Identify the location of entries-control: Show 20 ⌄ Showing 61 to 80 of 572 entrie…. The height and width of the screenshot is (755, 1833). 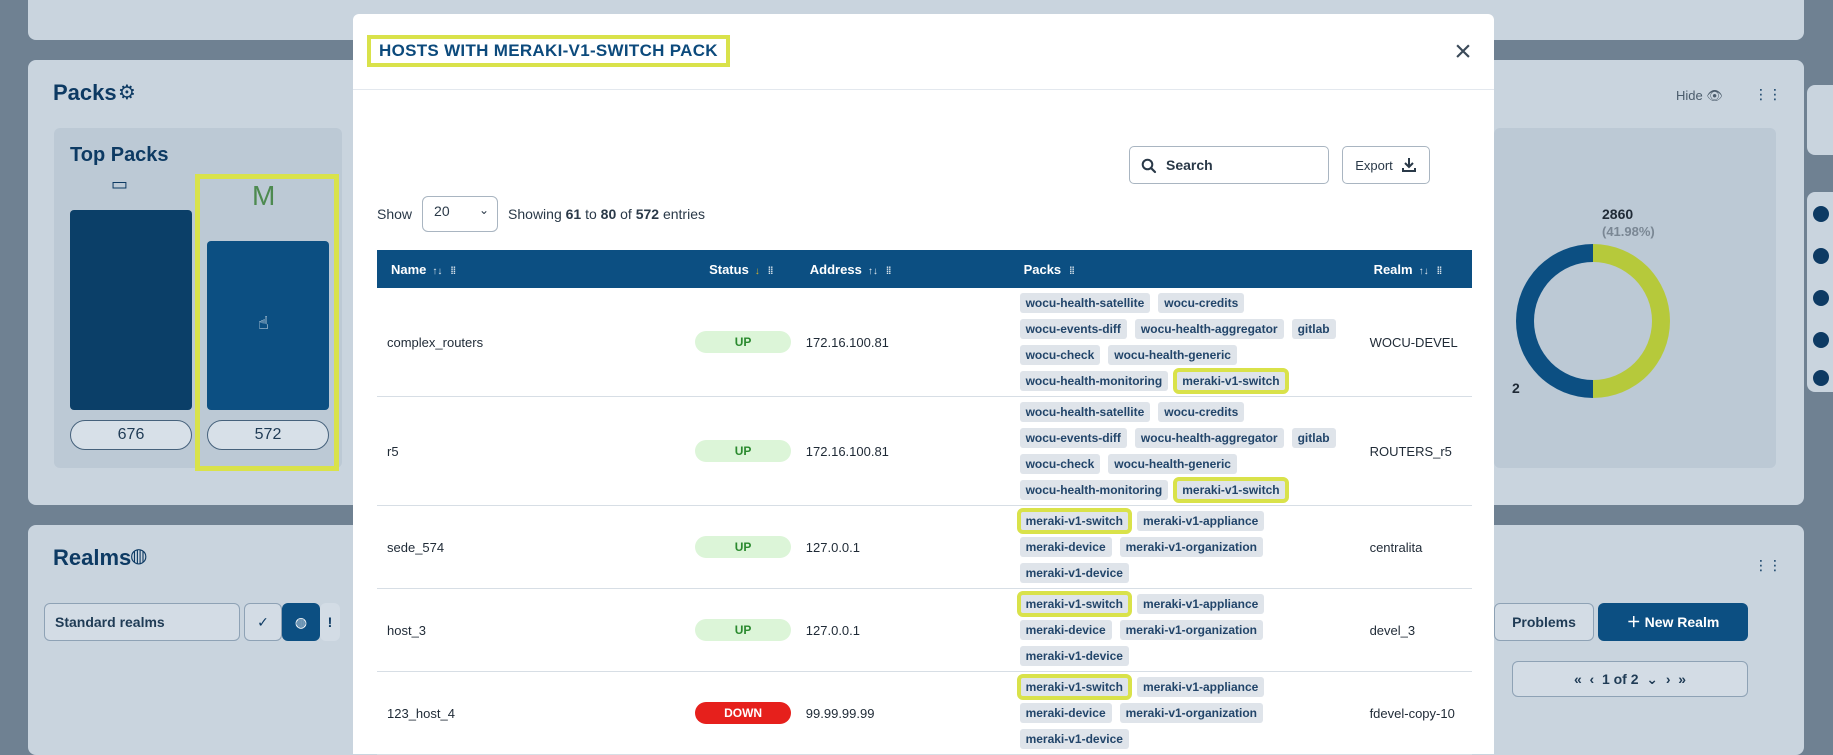
(541, 214).